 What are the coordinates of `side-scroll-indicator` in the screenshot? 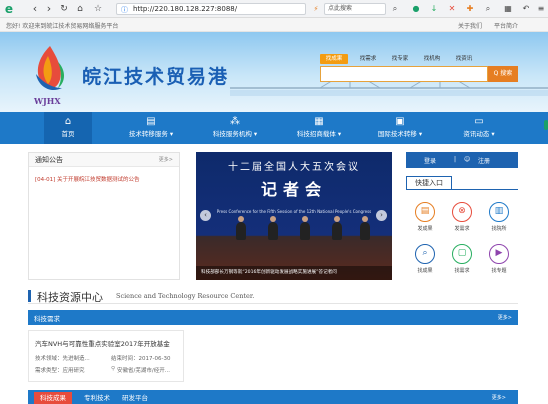 It's located at (546, 125).